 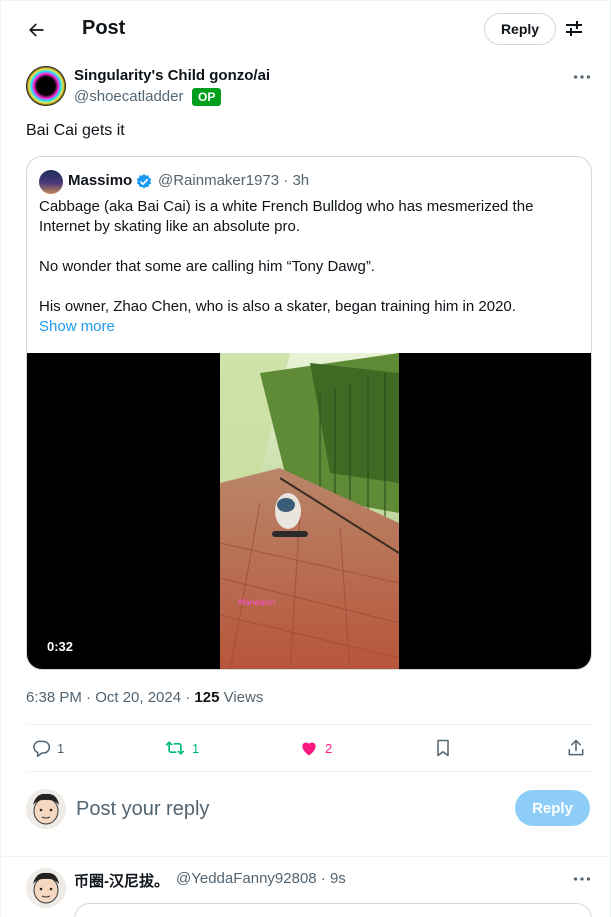 What do you see at coordinates (46, 86) in the screenshot?
I see `author-avatar` at bounding box center [46, 86].